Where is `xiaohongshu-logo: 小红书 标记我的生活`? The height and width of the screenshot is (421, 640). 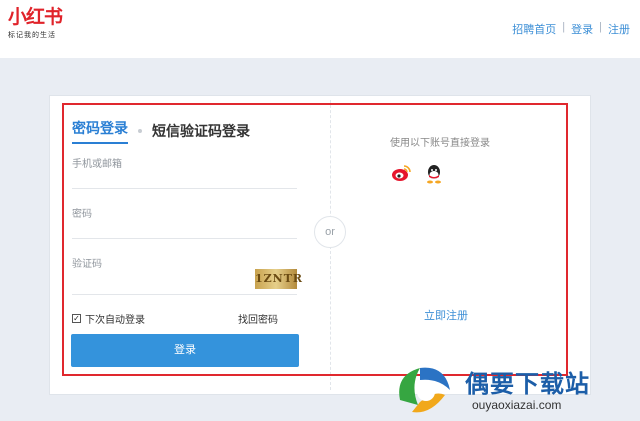
xiaohongshu-logo: 小红书 标记我的生活 is located at coordinates (40, 26).